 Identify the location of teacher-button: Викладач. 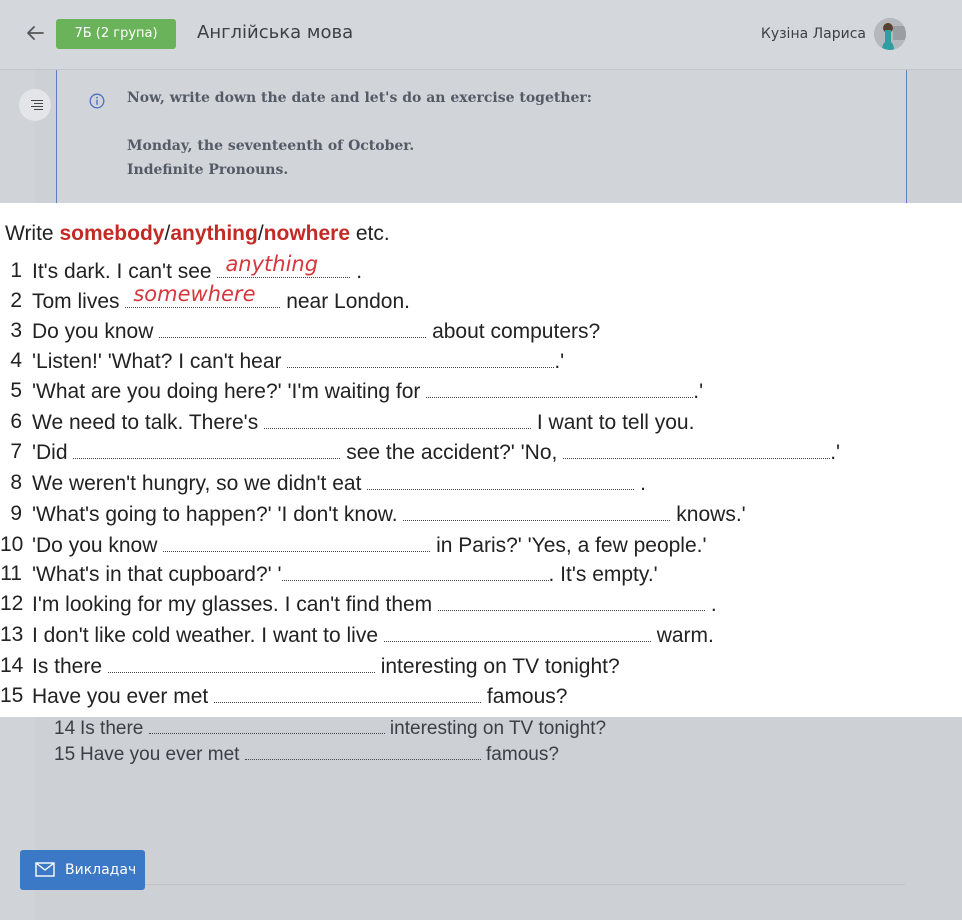
(82, 870).